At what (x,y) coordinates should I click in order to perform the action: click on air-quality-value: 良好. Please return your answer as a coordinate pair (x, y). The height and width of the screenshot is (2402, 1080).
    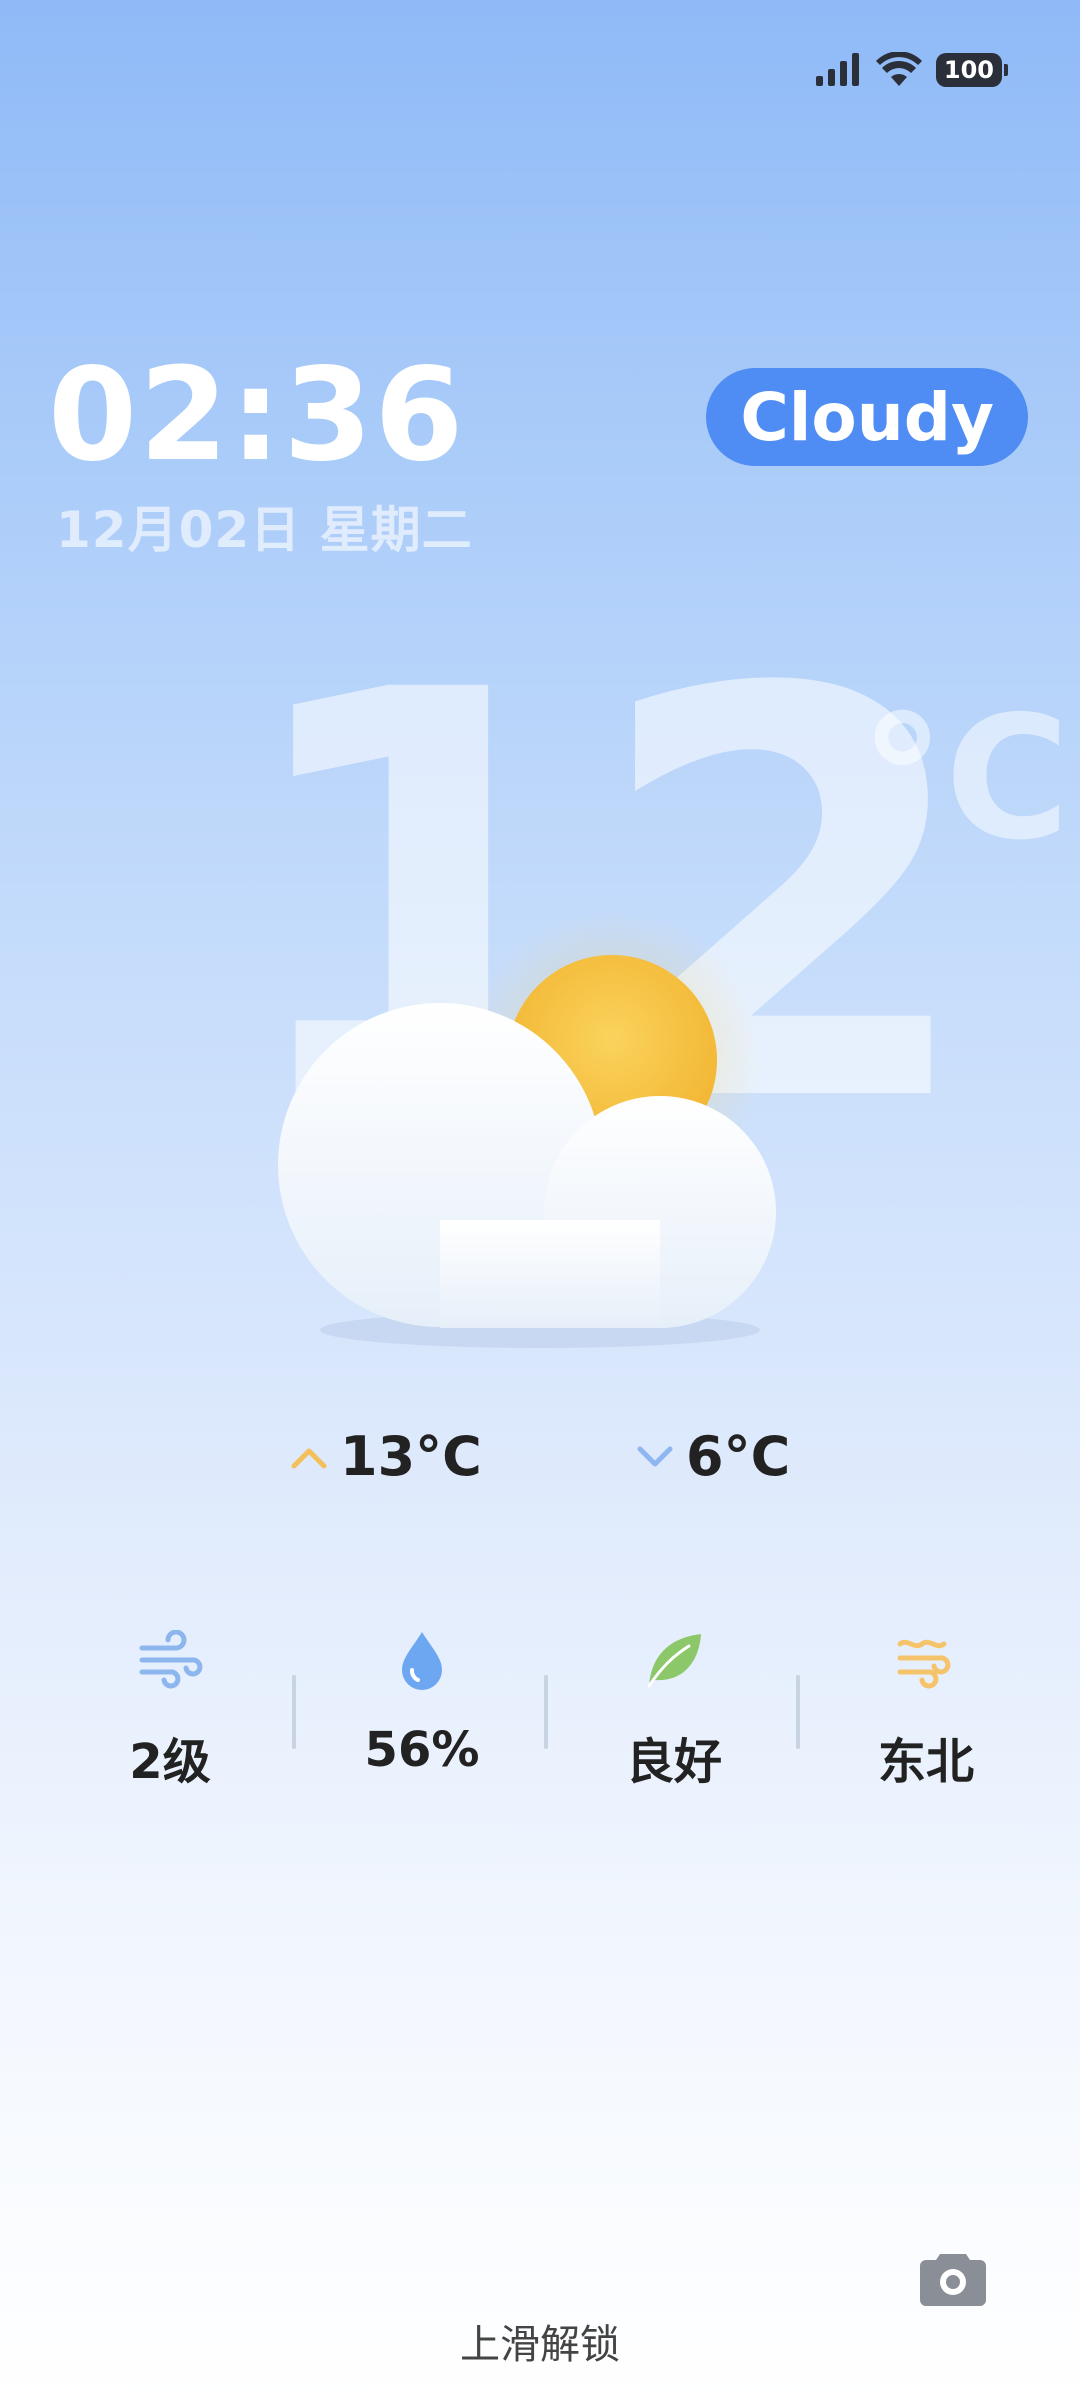
    Looking at the image, I should click on (673, 1762).